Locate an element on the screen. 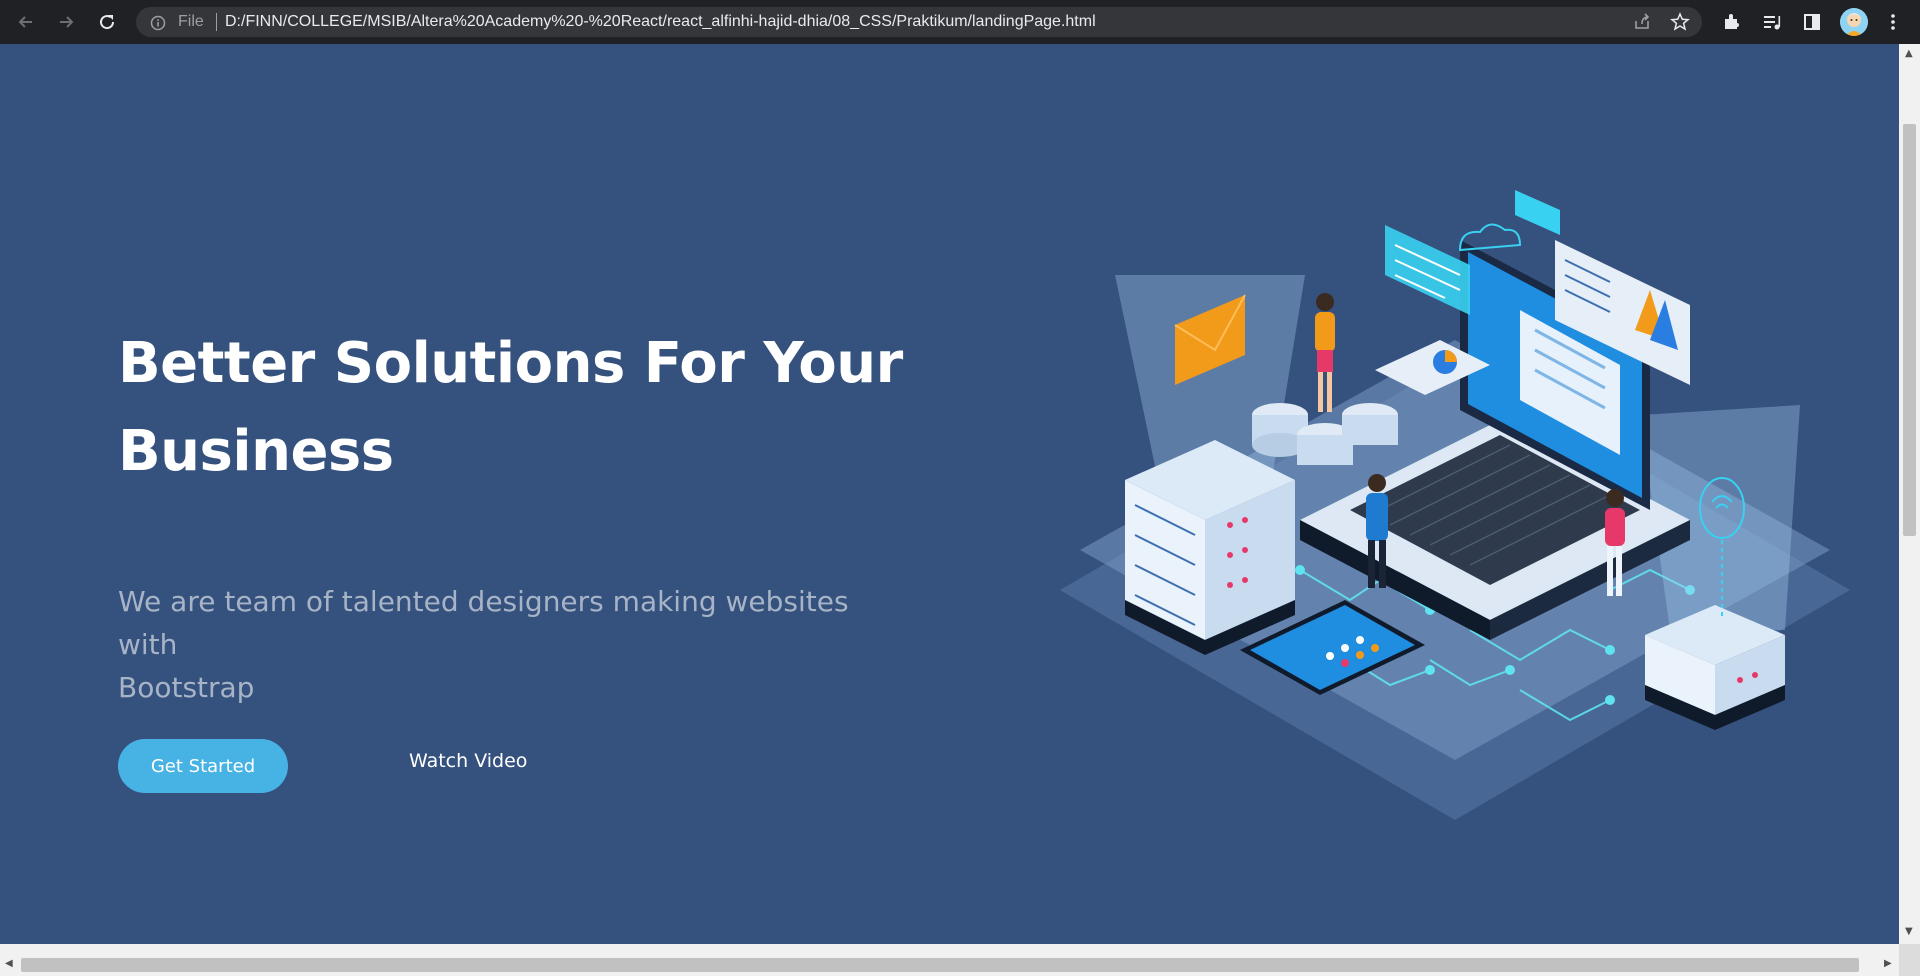 This screenshot has width=1920, height=976. get-started-button: Get Started is located at coordinates (203, 766).